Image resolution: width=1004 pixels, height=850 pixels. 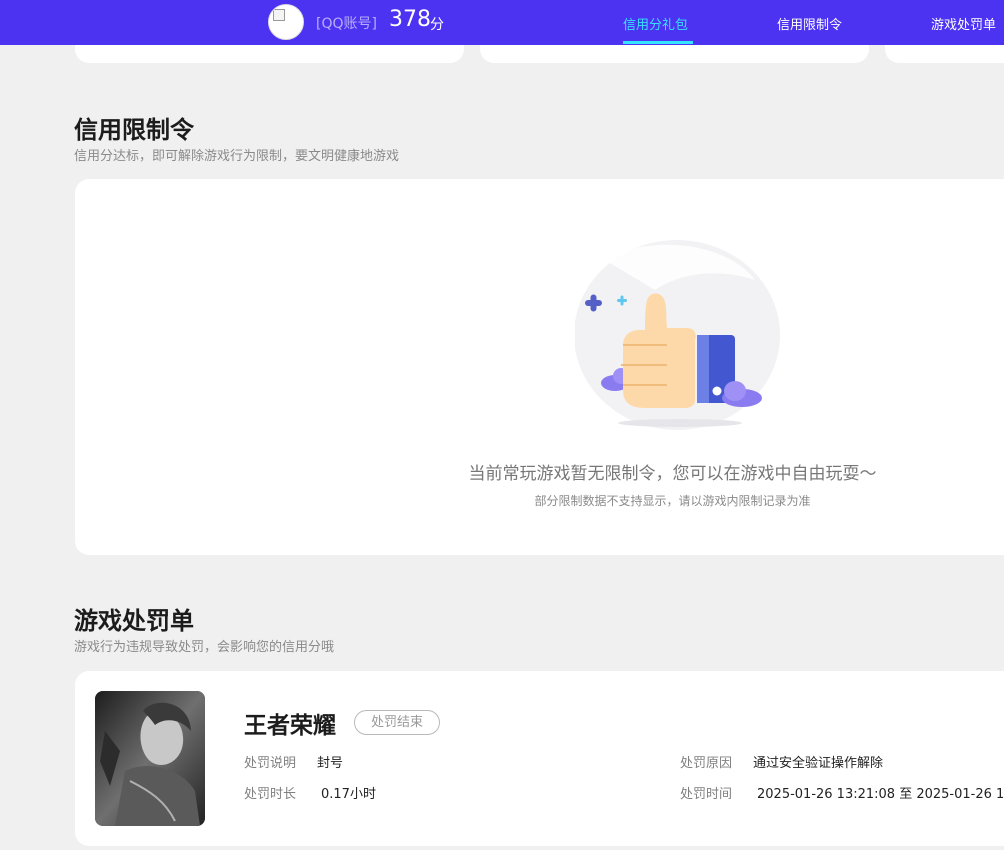 What do you see at coordinates (677, 335) in the screenshot?
I see `thumbs-up-icon` at bounding box center [677, 335].